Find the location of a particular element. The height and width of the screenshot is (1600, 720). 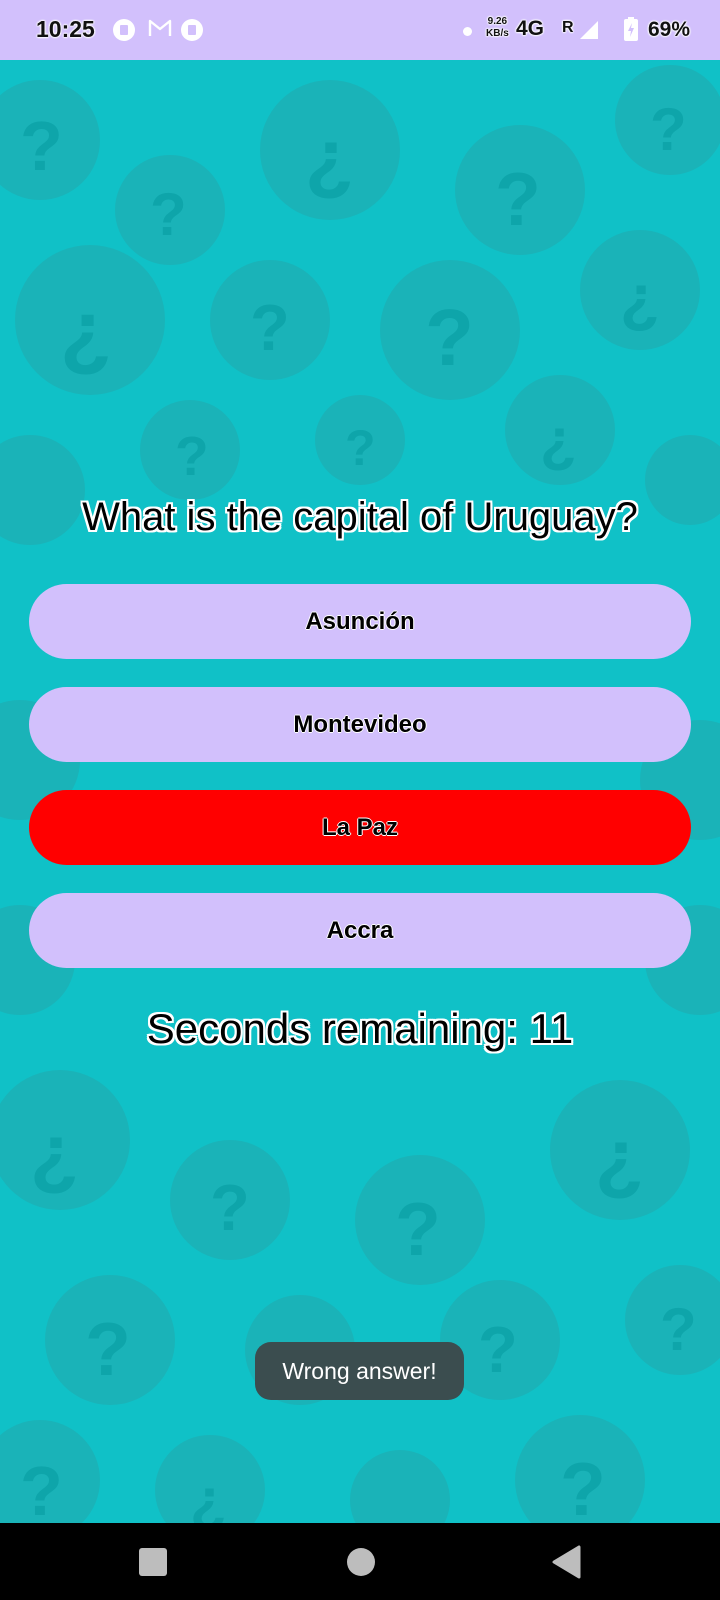

network-type: 4G is located at coordinates (530, 28).